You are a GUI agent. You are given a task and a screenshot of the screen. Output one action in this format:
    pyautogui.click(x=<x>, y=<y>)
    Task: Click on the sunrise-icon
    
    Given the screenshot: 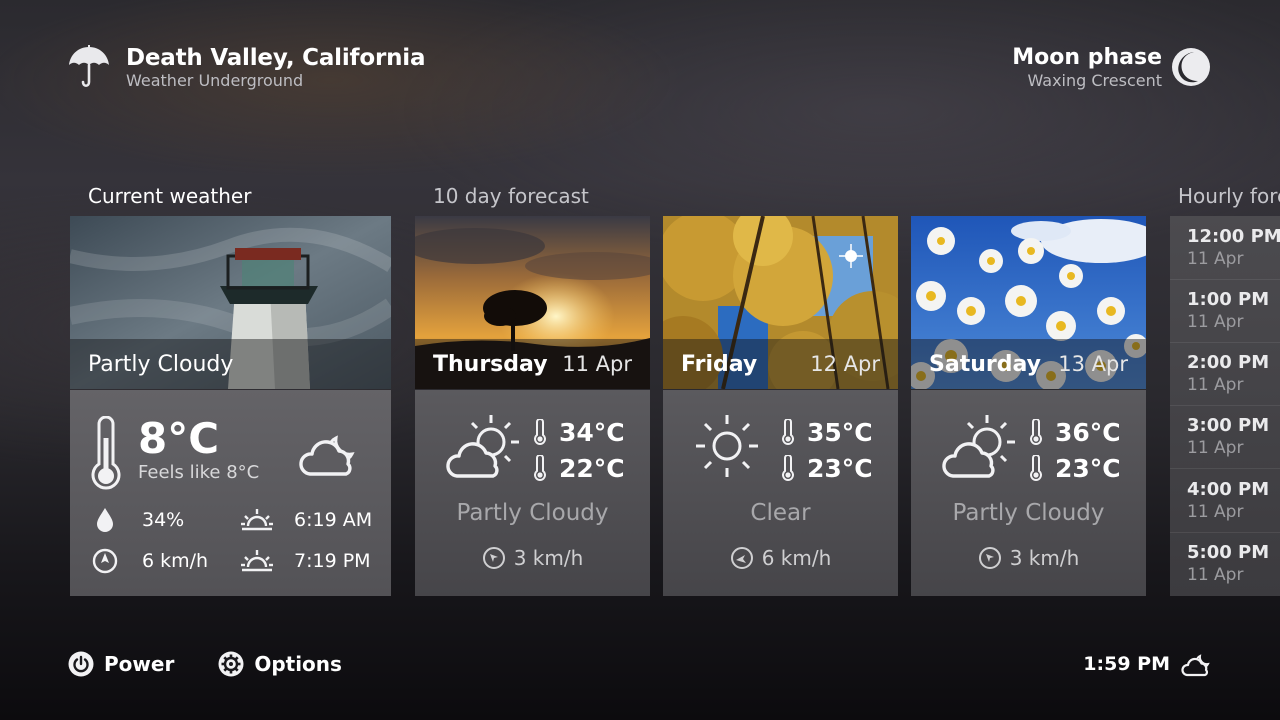 What is the action you would take?
    pyautogui.click(x=257, y=520)
    